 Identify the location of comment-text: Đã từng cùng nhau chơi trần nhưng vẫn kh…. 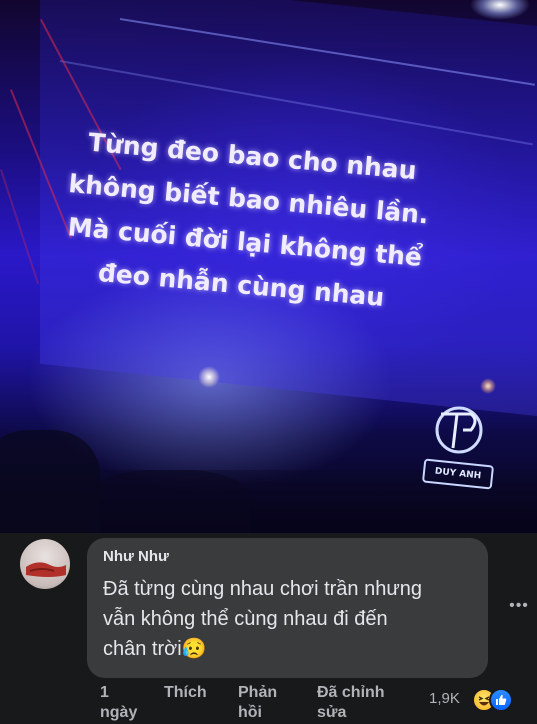
(289, 619).